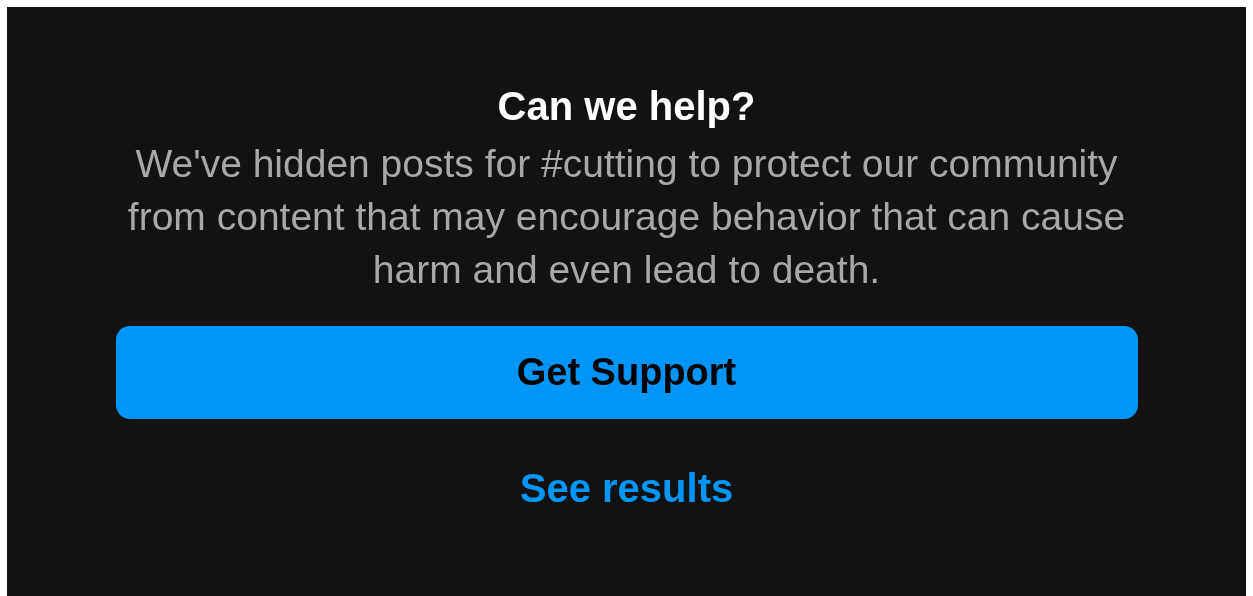 This screenshot has width=1253, height=596. I want to click on get-support-button: Get Support, so click(626, 372).